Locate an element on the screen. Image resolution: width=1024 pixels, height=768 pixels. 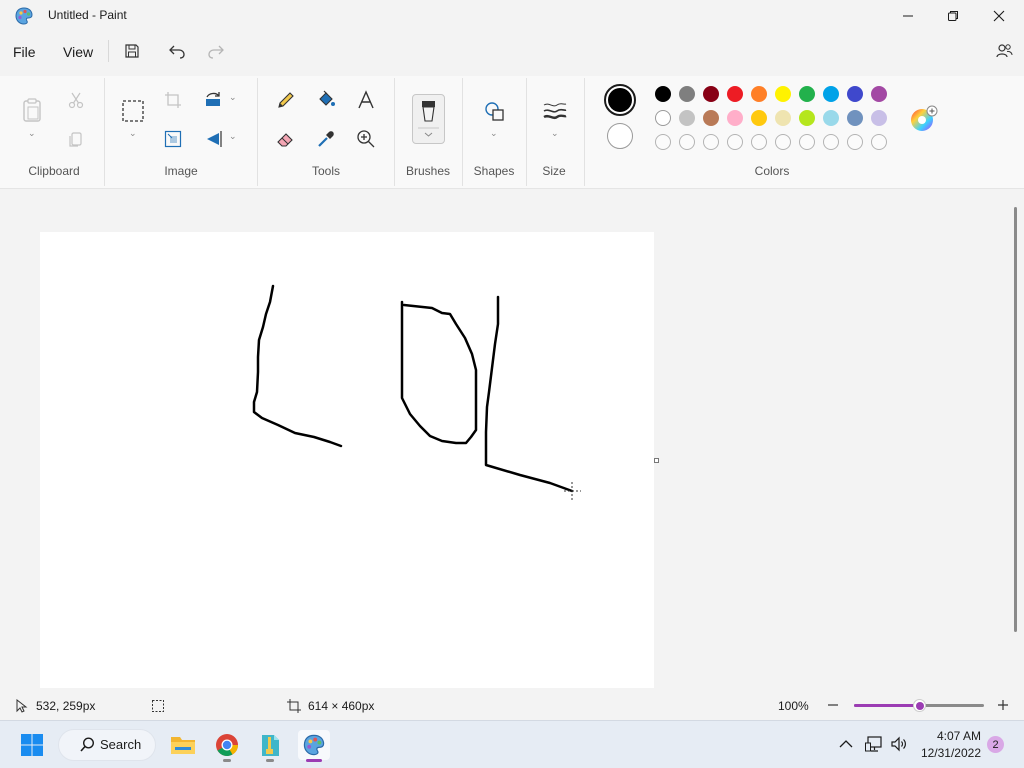
chevron-up-icon is located at coordinates (846, 744).